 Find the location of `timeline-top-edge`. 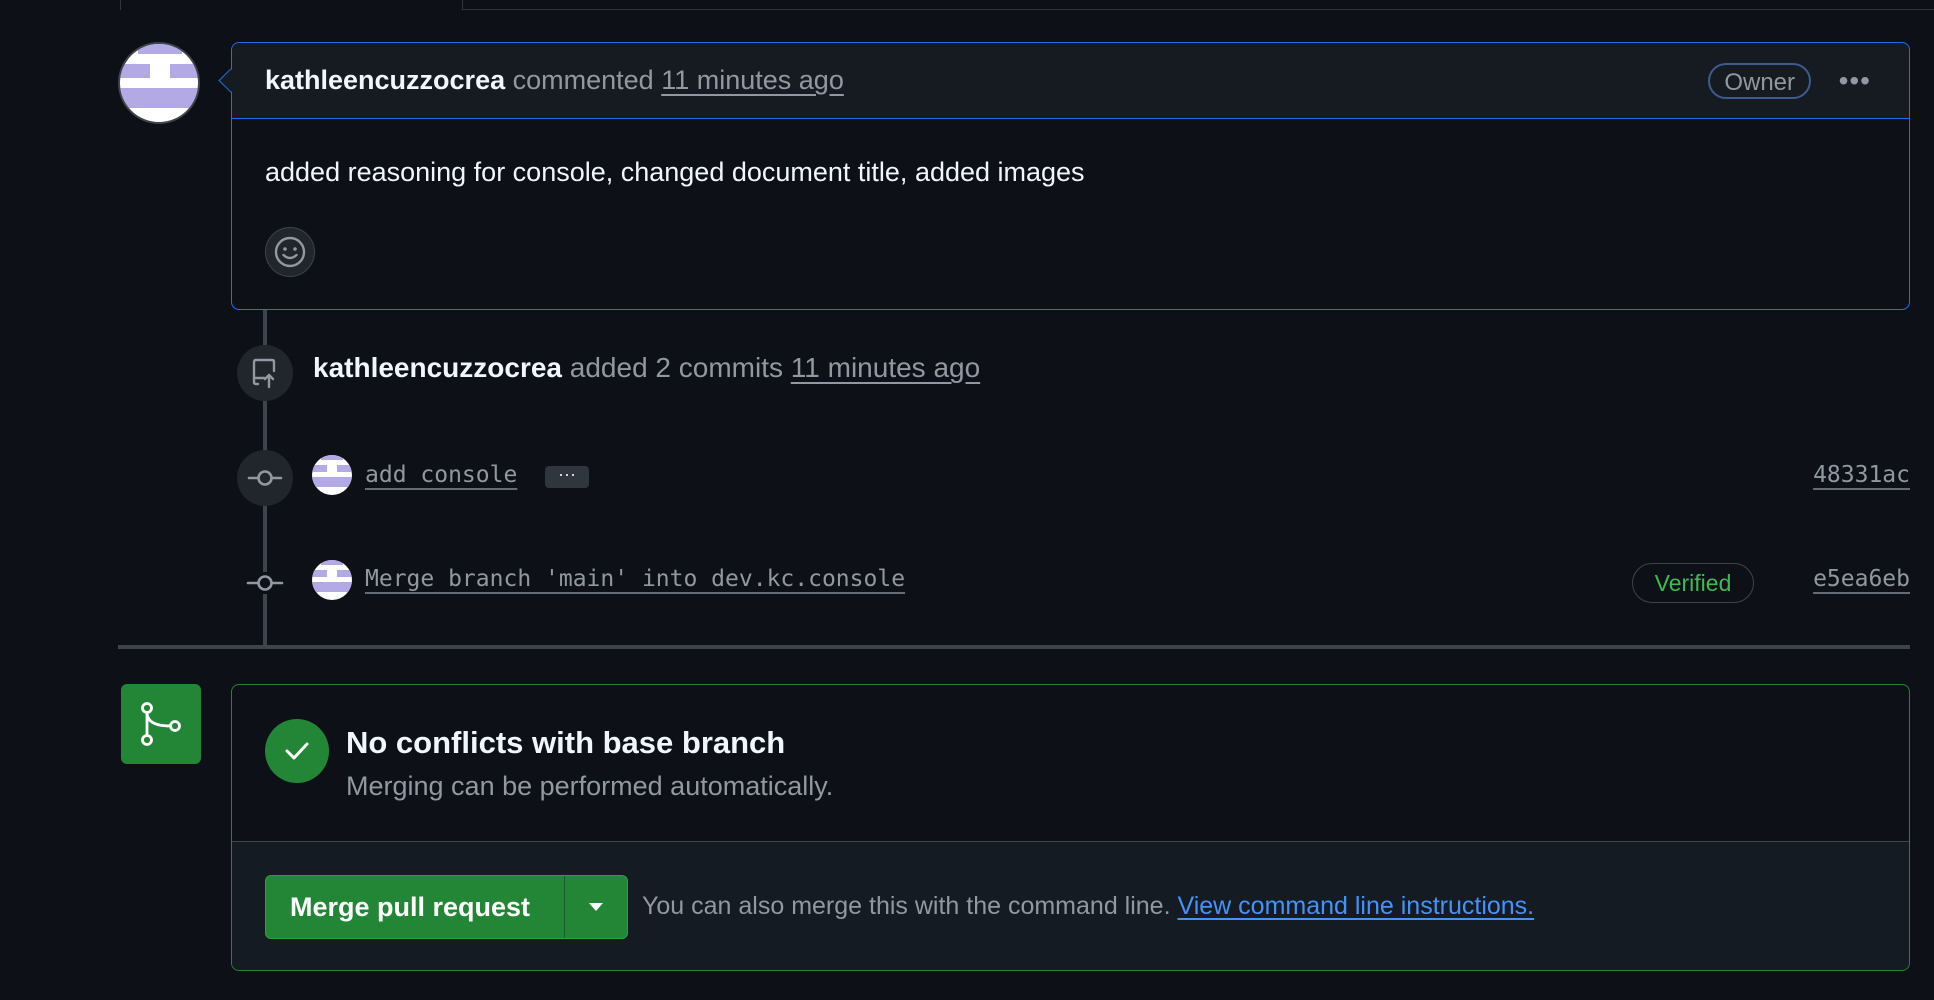

timeline-top-edge is located at coordinates (120, 5).